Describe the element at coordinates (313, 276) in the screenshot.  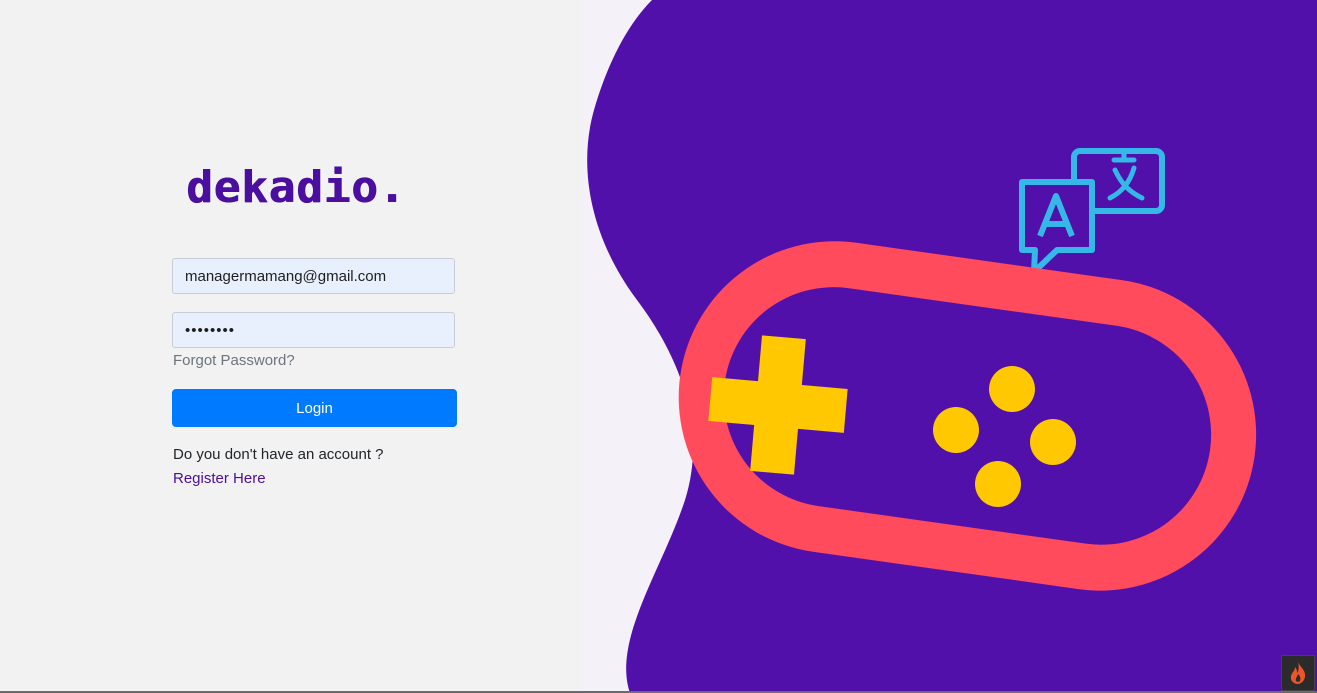
I see `email-field` at that location.